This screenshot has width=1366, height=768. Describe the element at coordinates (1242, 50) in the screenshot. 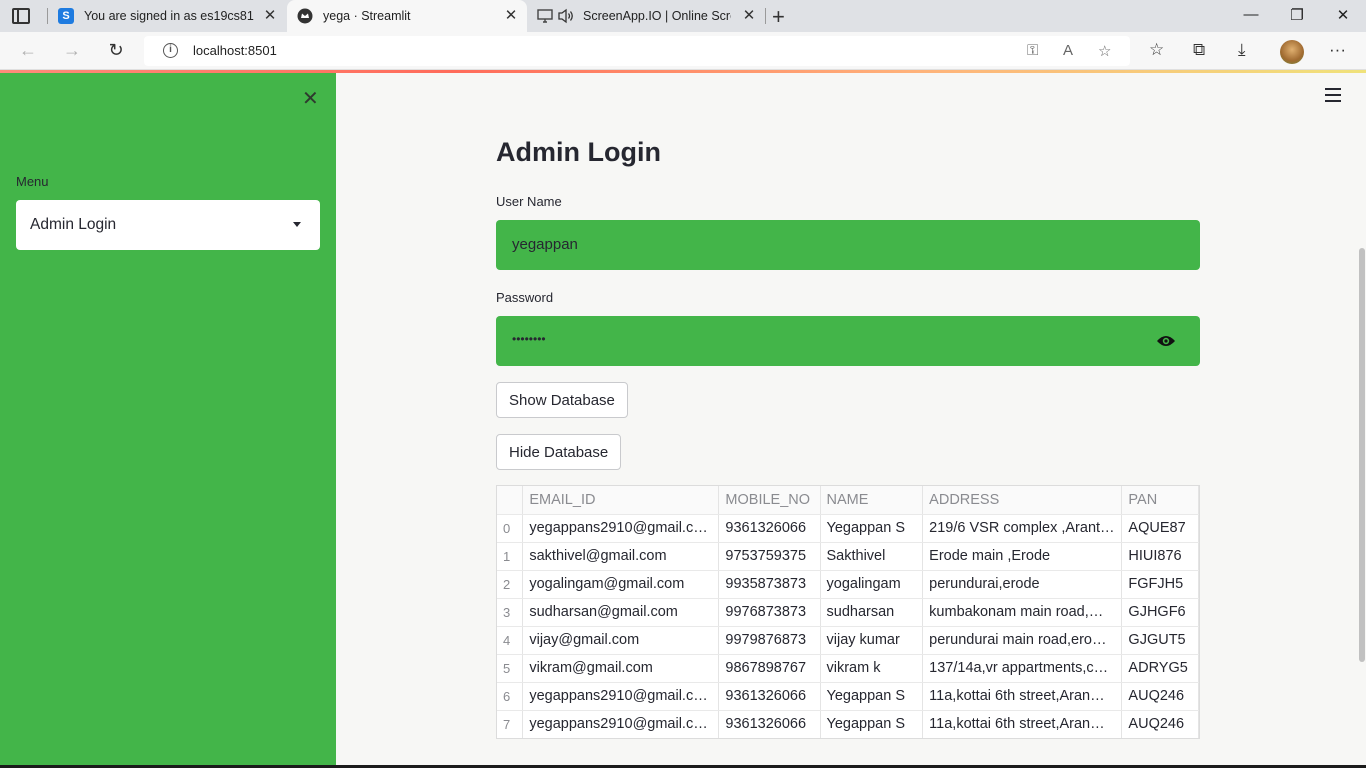

I see `downloads-icon: ⤓` at that location.